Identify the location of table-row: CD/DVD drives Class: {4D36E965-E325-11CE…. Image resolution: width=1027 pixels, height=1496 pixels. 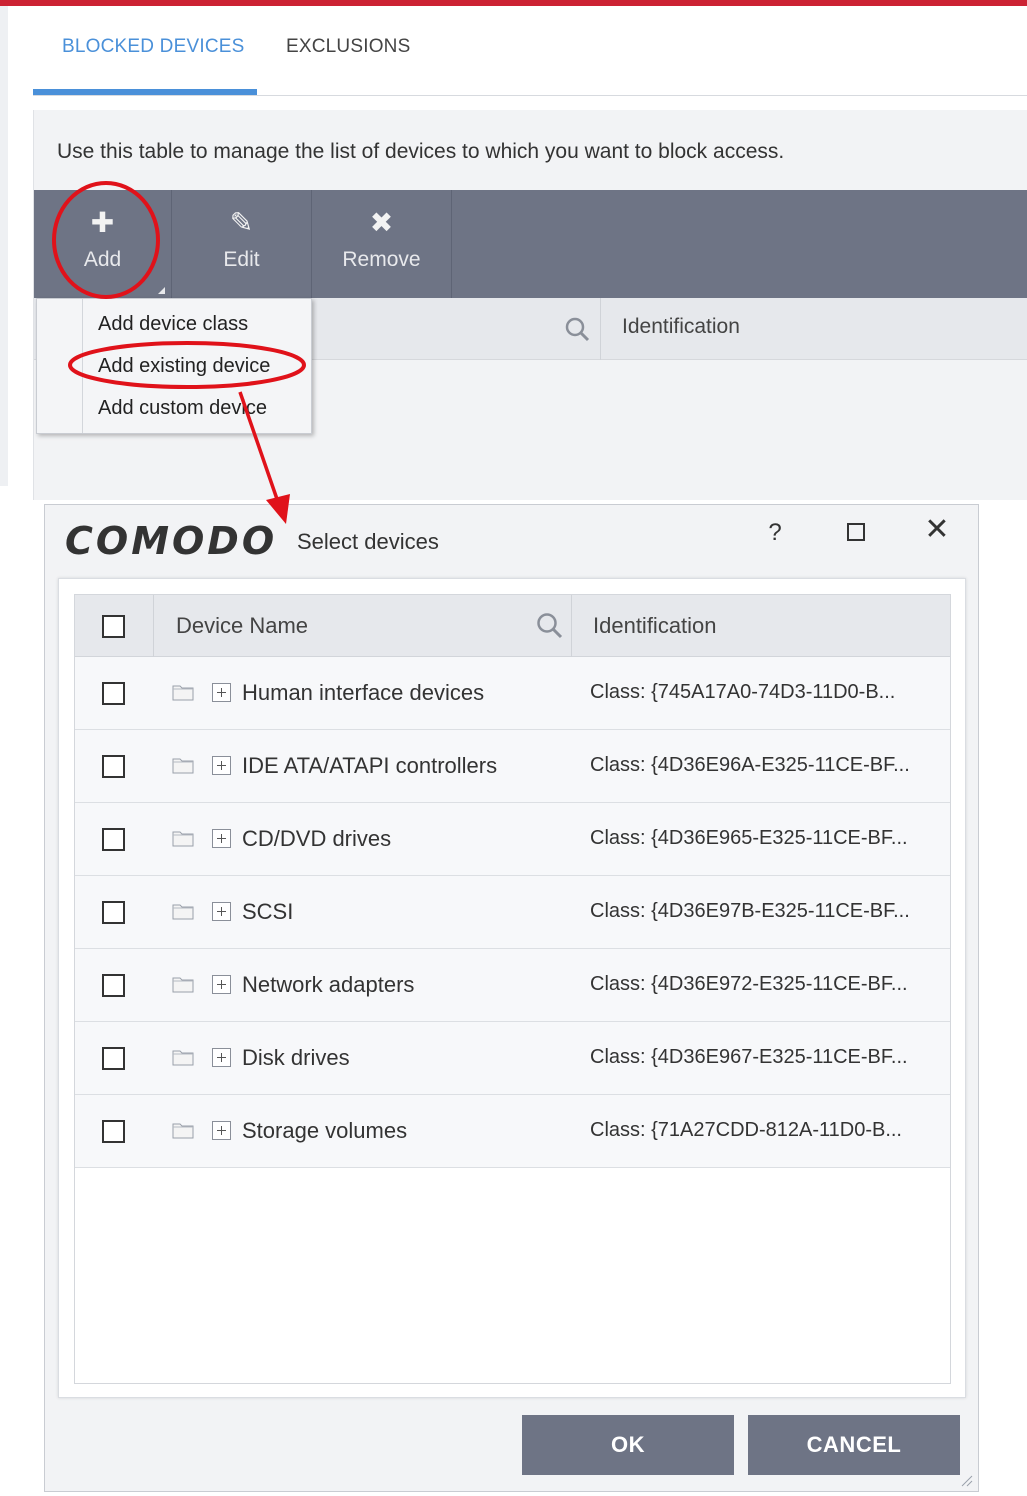
(512, 839).